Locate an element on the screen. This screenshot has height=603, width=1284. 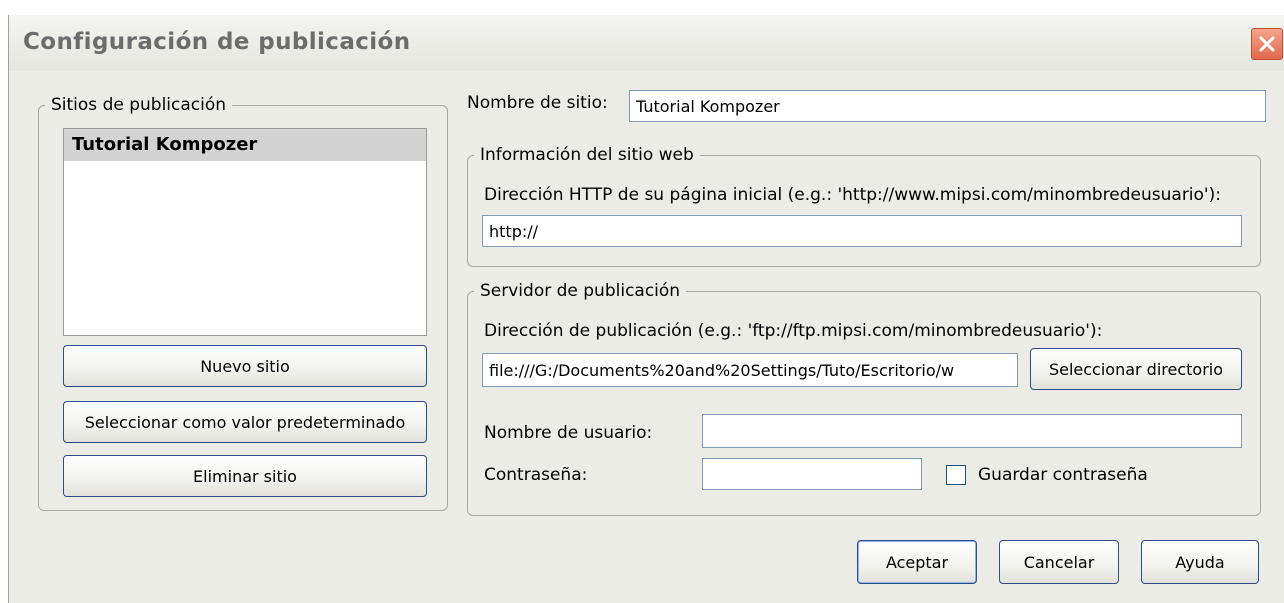
site-name-input is located at coordinates (947, 106).